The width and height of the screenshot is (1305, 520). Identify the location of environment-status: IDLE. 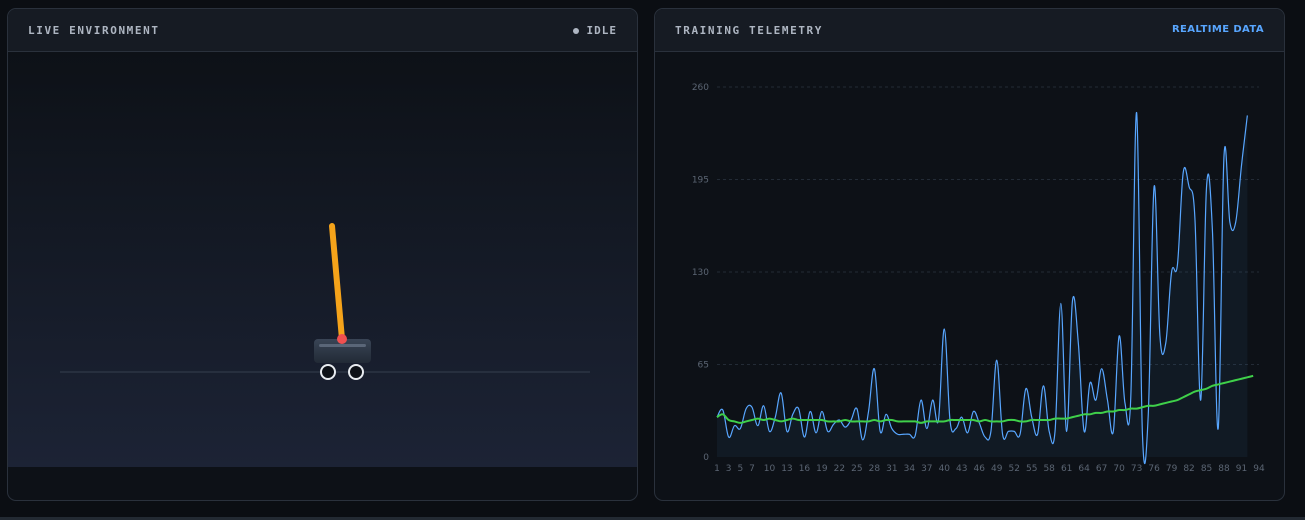
(595, 30).